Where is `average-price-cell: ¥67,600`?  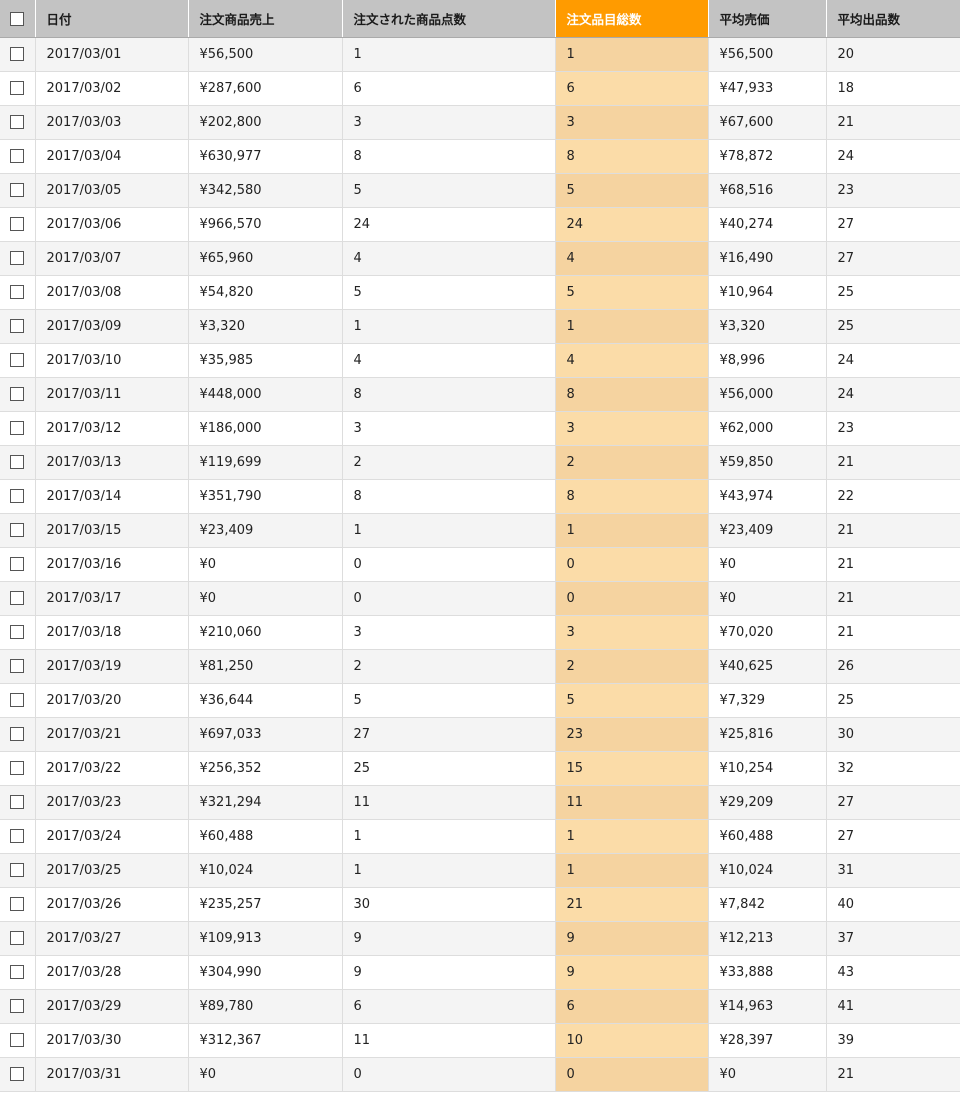
average-price-cell: ¥67,600 is located at coordinates (767, 122).